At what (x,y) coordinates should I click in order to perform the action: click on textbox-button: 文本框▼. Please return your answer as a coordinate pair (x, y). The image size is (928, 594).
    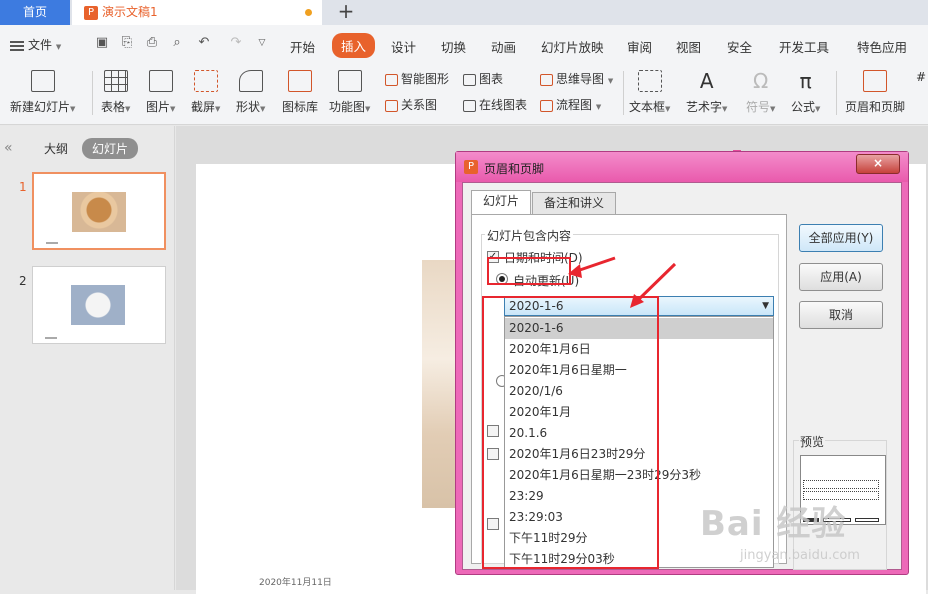
    Looking at the image, I should click on (649, 92).